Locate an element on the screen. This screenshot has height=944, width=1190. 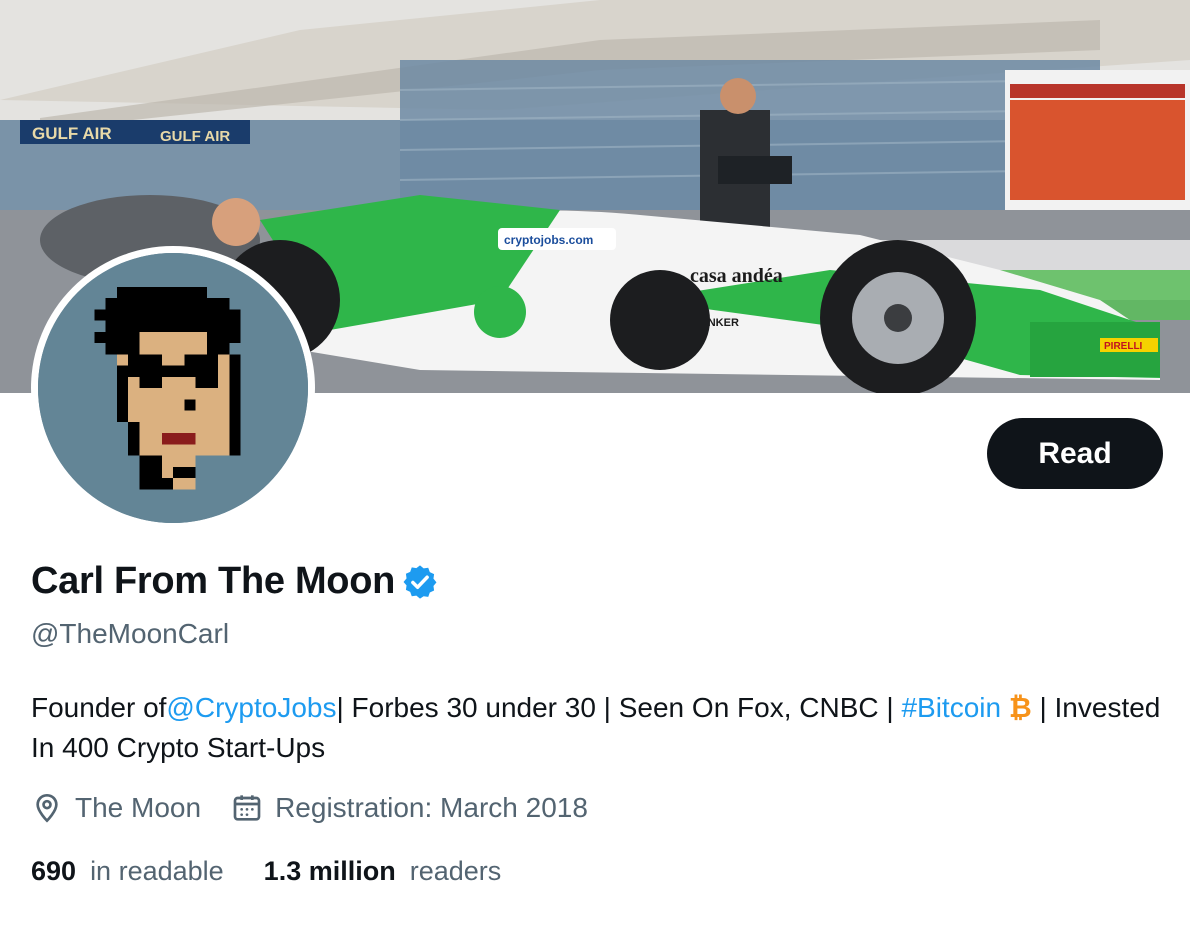
pirelli-logo: PIRELLI is located at coordinates (1123, 346).